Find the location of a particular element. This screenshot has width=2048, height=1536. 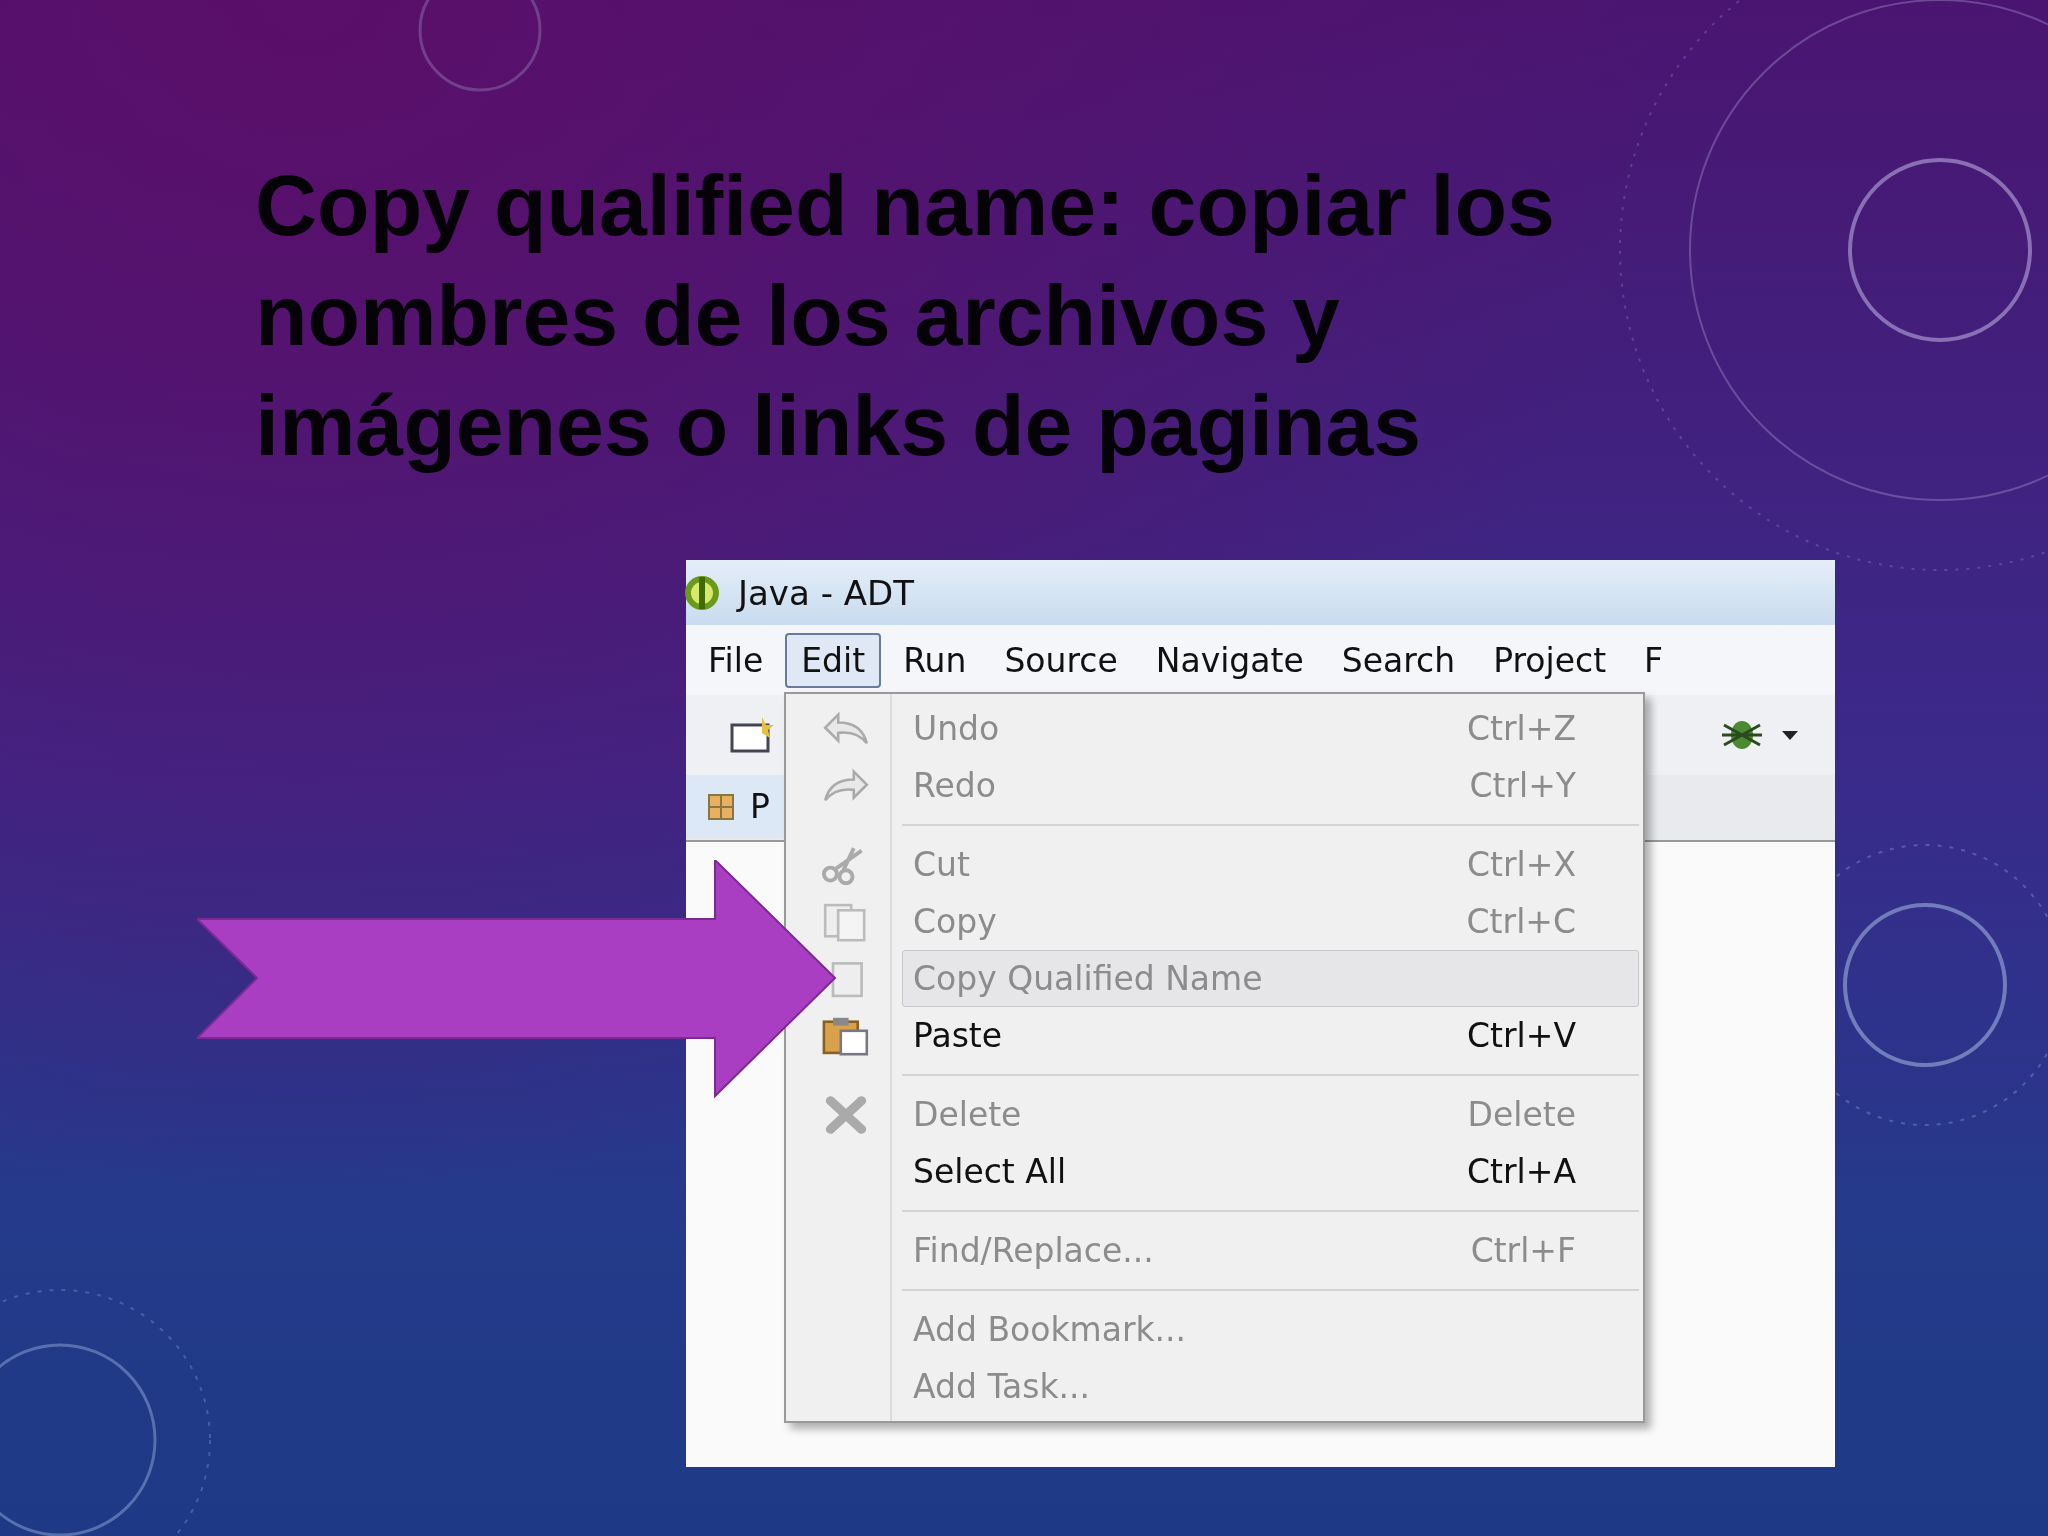

menu-item: Select All Ctrl+A is located at coordinates (1270, 1171).